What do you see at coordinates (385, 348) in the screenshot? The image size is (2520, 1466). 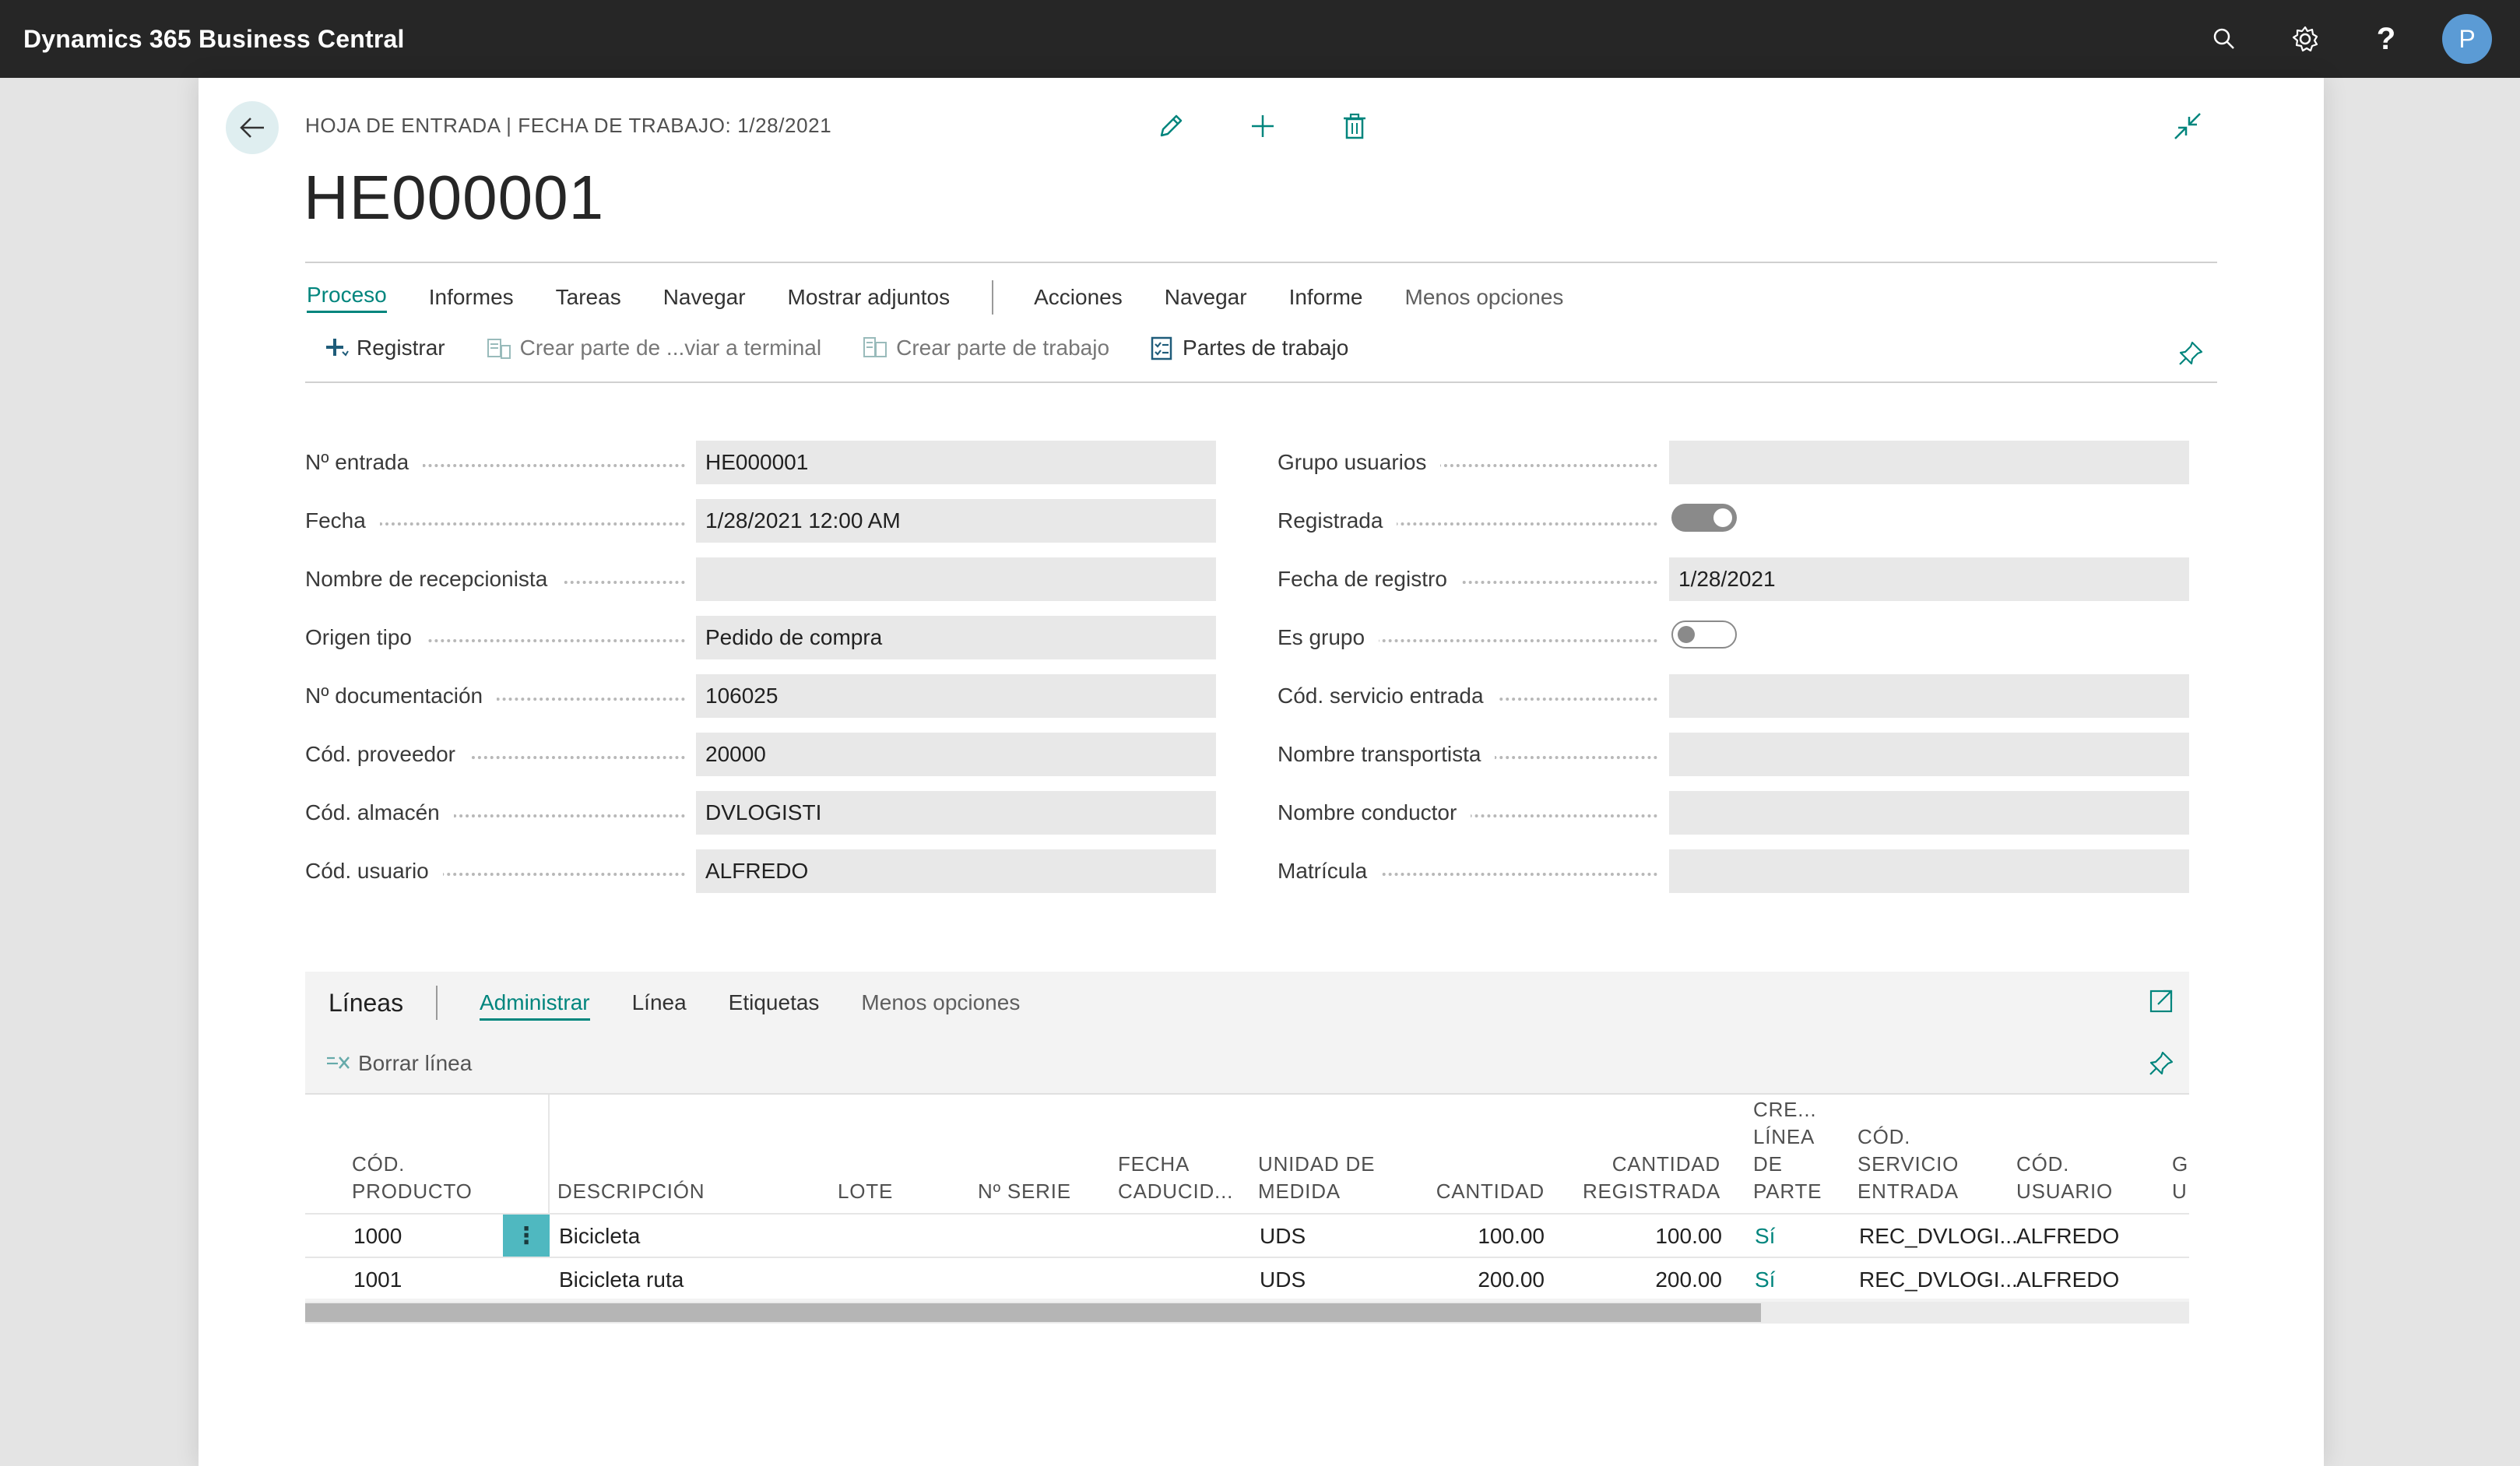 I see `registrar-button: Registrar` at bounding box center [385, 348].